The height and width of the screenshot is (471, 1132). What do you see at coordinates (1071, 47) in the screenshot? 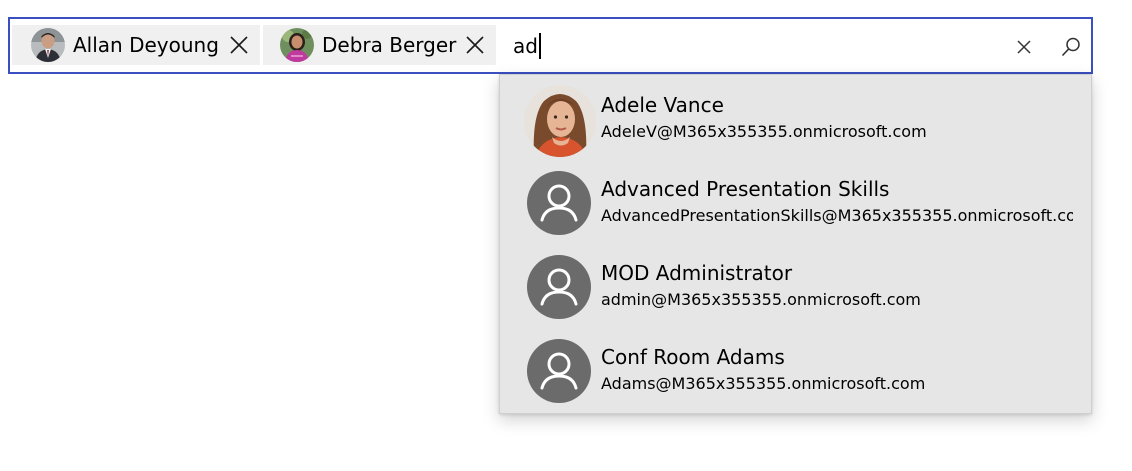
I see `search-icon` at bounding box center [1071, 47].